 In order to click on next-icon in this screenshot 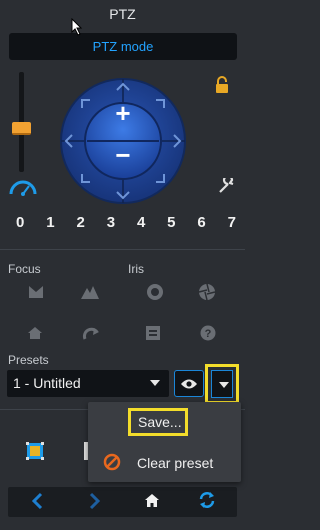, I will do `click(95, 501)`.